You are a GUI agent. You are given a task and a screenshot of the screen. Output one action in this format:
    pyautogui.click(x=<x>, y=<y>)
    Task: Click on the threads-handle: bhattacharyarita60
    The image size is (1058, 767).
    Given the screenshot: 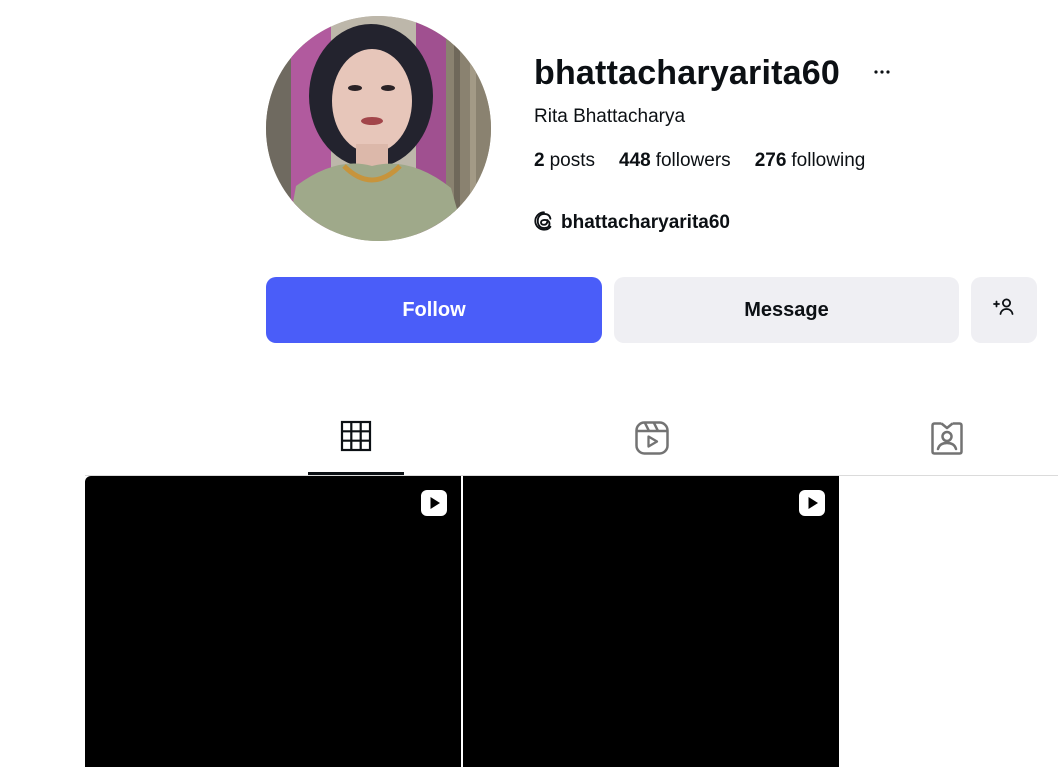 What is the action you would take?
    pyautogui.click(x=645, y=222)
    